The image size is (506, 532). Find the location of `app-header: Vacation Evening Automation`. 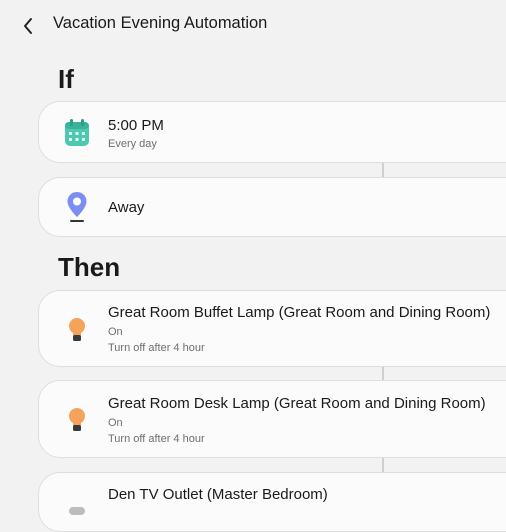

app-header: Vacation Evening Automation is located at coordinates (253, 26).